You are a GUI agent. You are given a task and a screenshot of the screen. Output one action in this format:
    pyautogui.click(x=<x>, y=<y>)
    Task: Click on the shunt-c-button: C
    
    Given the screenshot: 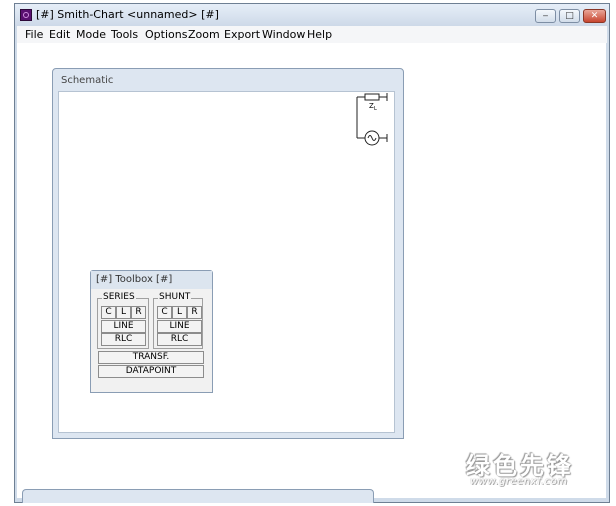 What is the action you would take?
    pyautogui.click(x=164, y=312)
    